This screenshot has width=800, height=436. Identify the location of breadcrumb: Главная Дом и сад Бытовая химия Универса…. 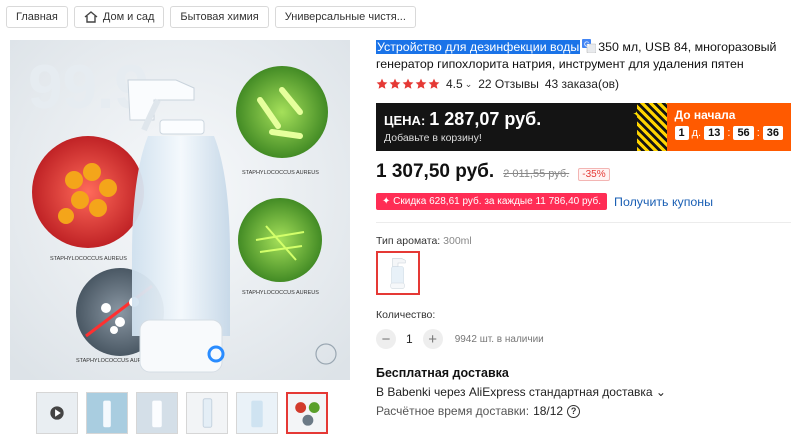
(211, 18).